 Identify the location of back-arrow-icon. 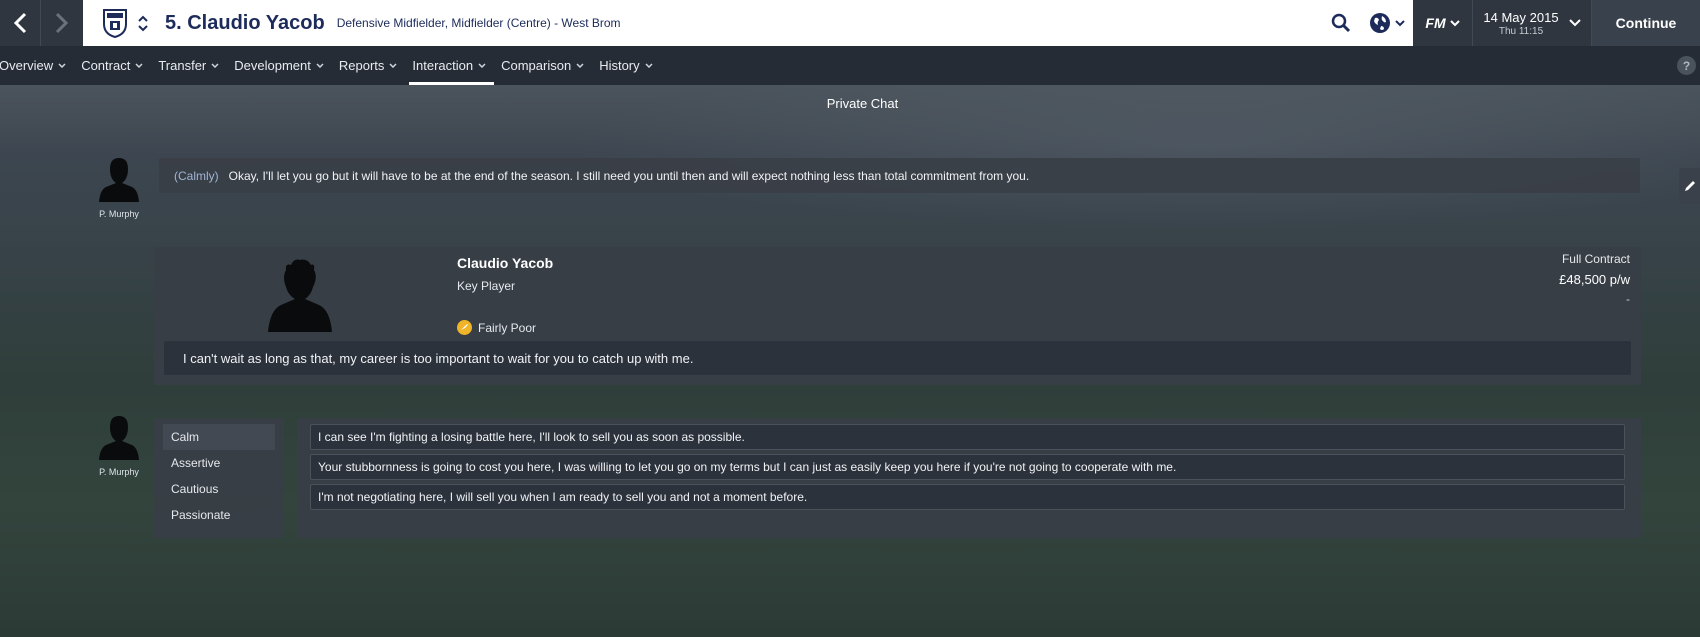
(20, 23).